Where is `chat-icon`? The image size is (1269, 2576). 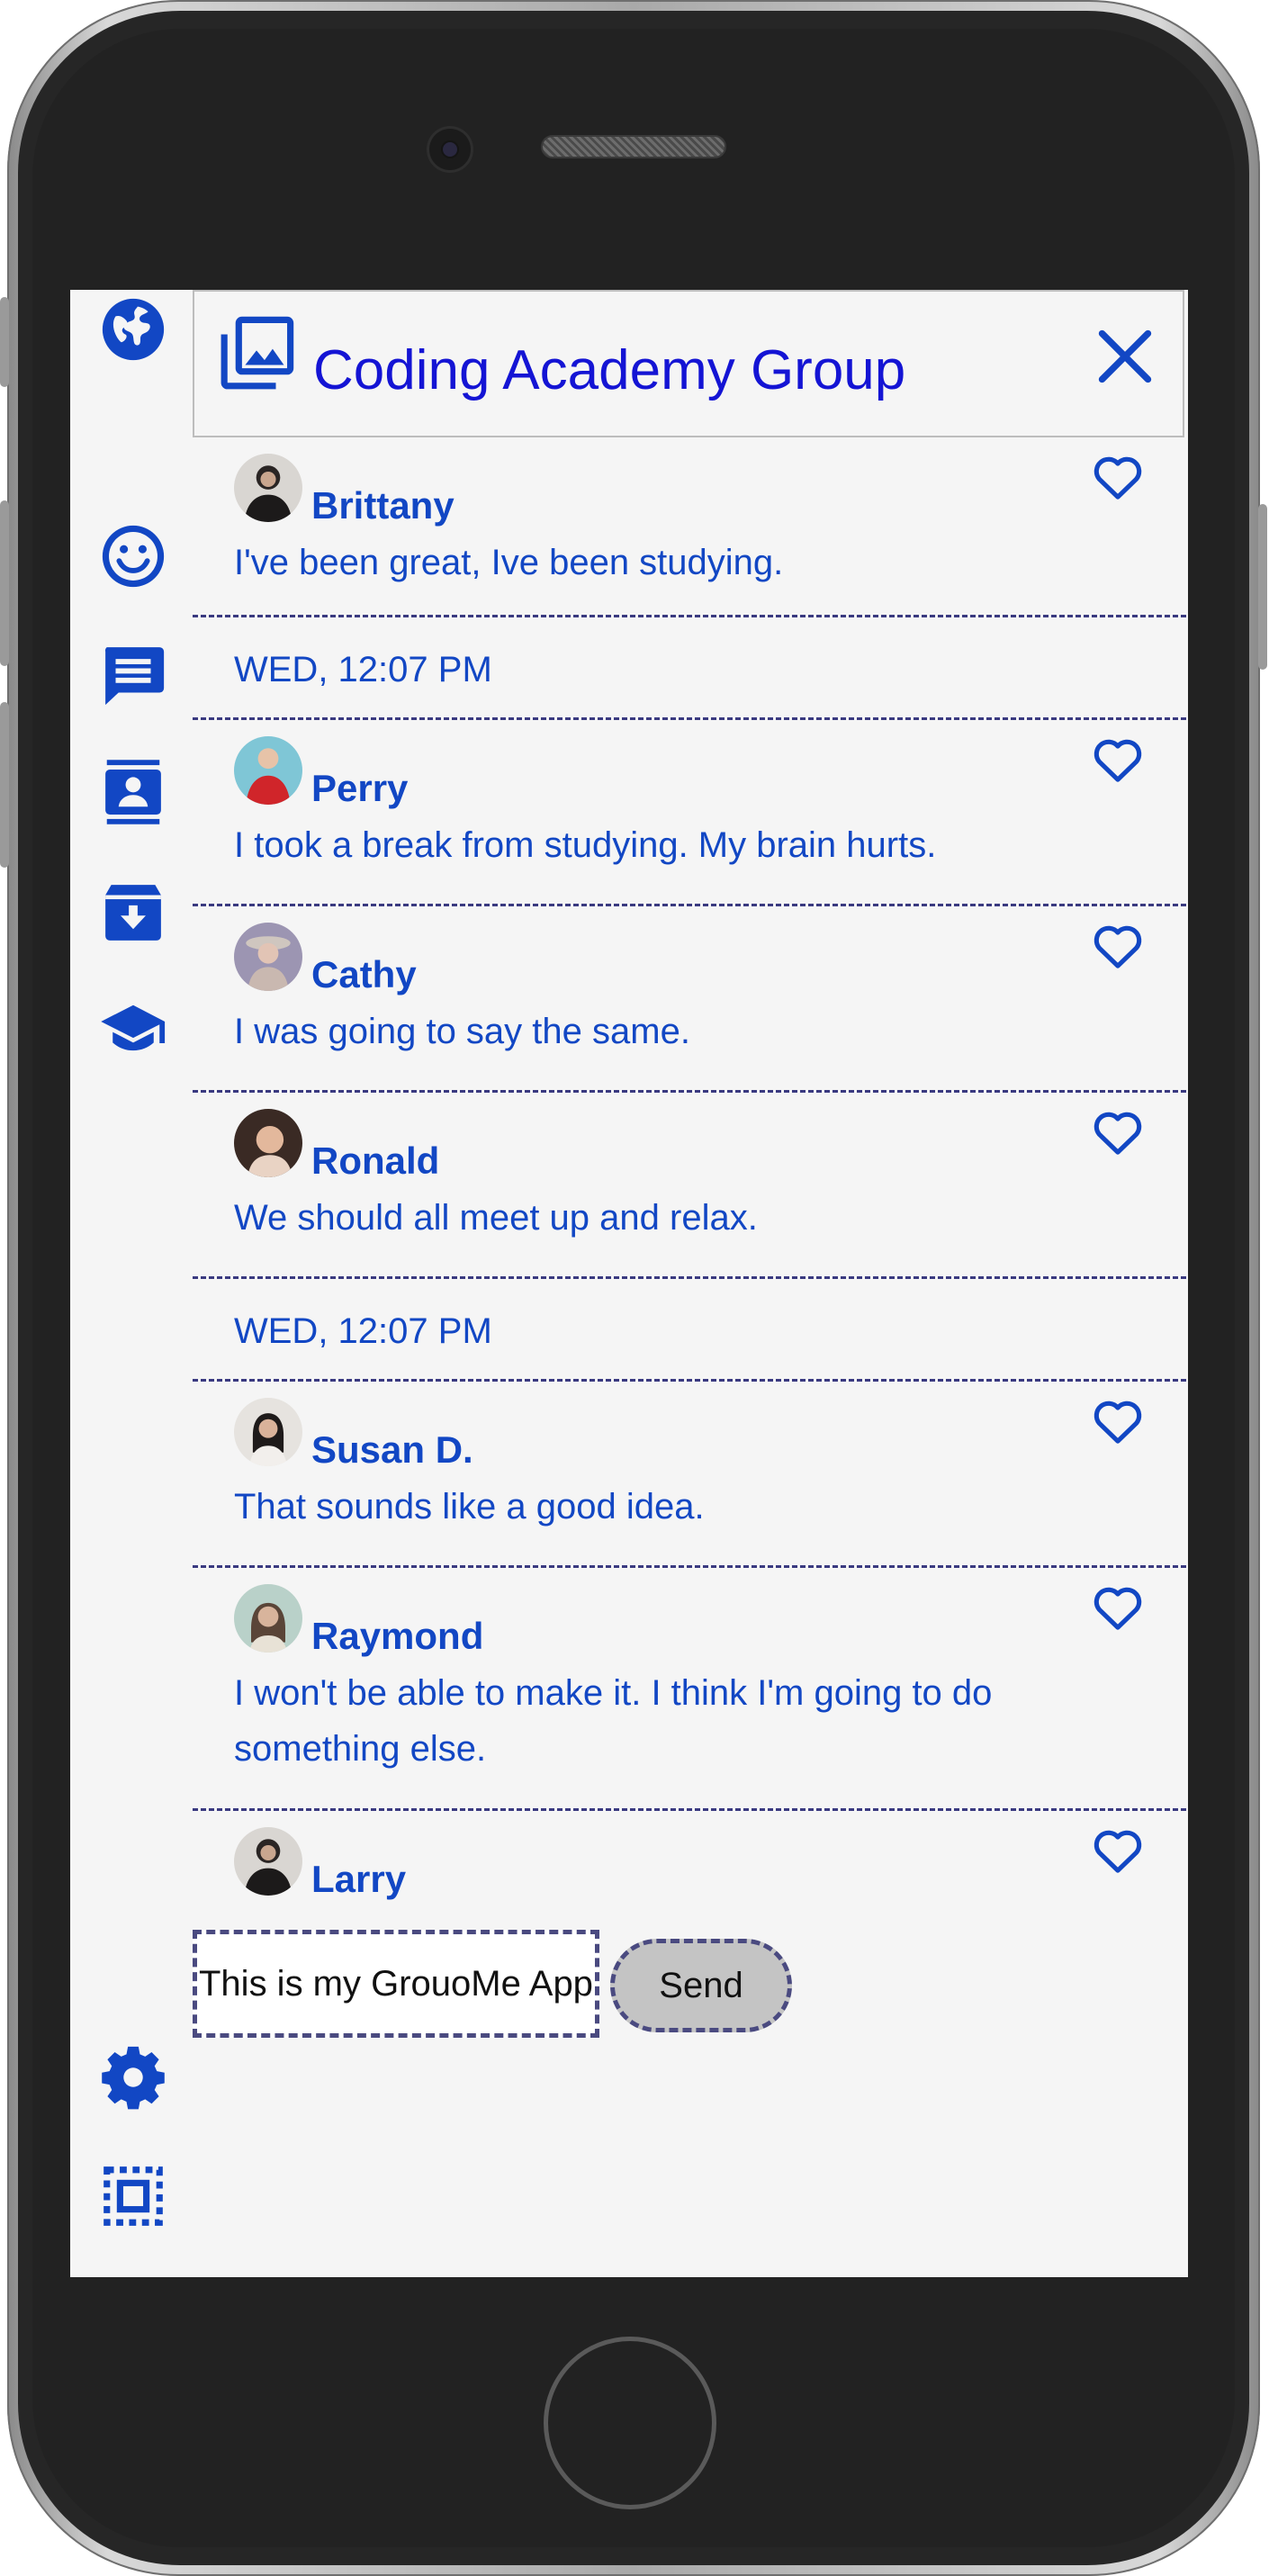
chat-icon is located at coordinates (133, 675).